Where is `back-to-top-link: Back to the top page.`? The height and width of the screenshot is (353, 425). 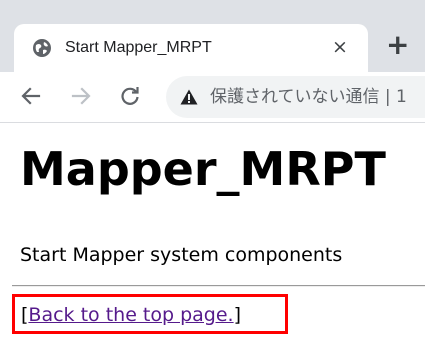
back-to-top-link: Back to the top page. is located at coordinates (130, 315).